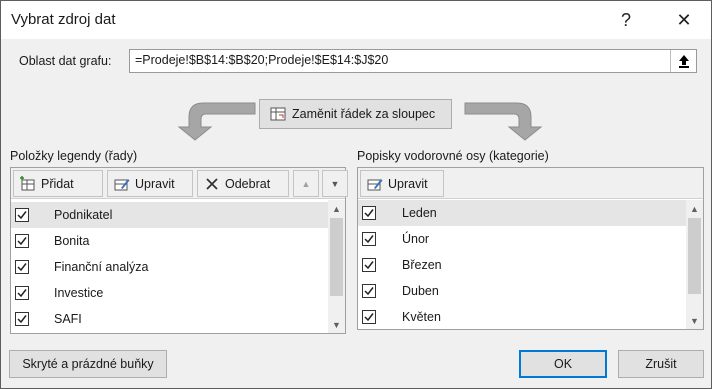 The width and height of the screenshot is (712, 389). I want to click on axis-scrollbar: ▲ ▼, so click(694, 264).